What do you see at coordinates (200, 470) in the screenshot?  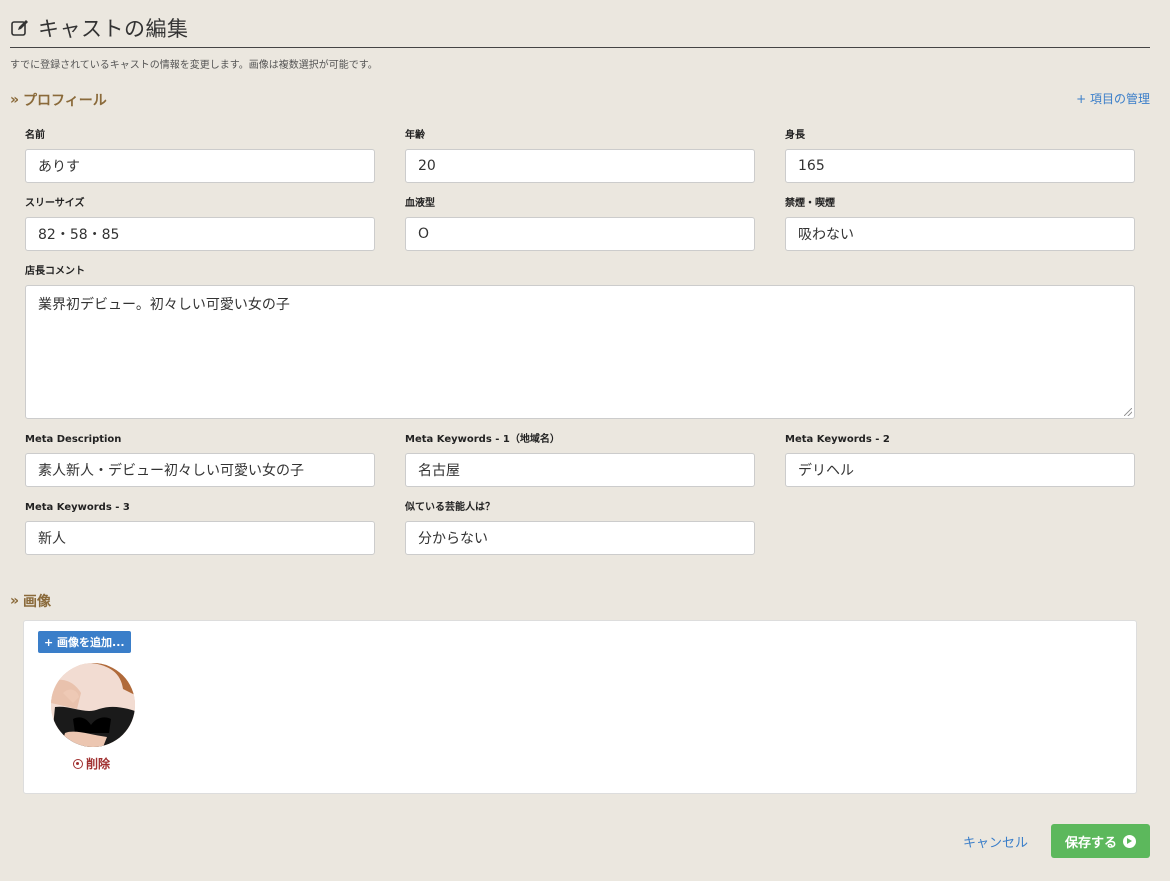 I see `meta-description-input: 素人新人・デビュー初々しい可愛い女の子` at bounding box center [200, 470].